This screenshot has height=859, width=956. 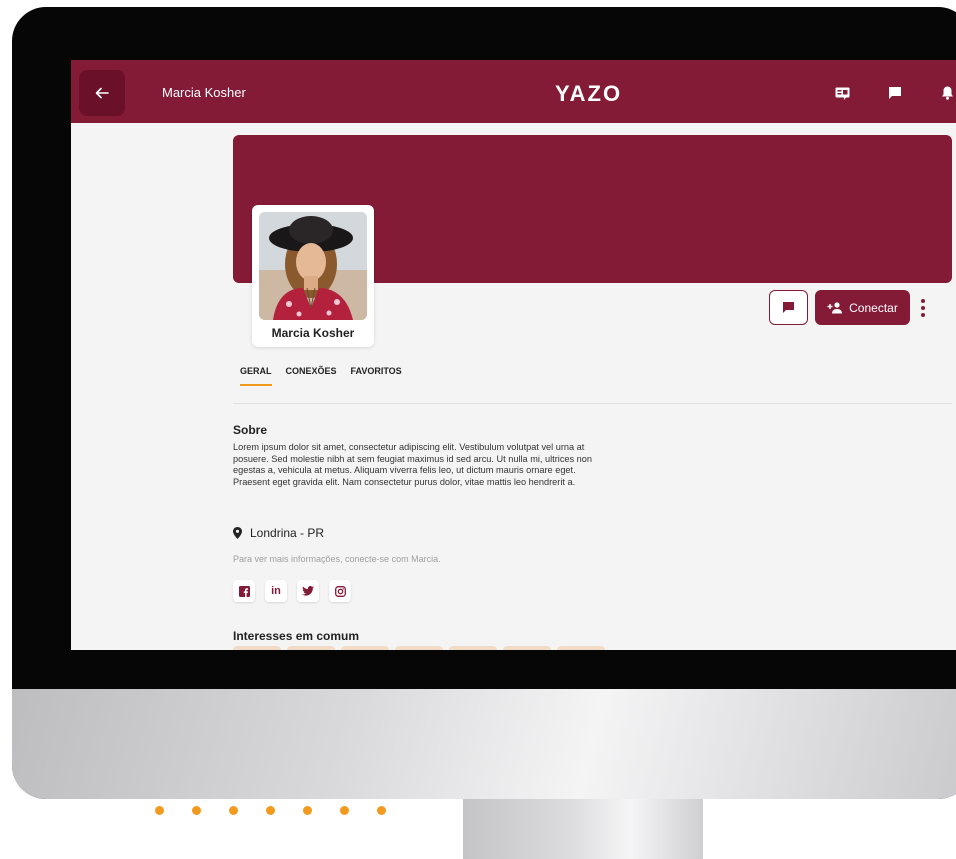 What do you see at coordinates (311, 376) in the screenshot?
I see `tab-conexoes: CONEXÕES` at bounding box center [311, 376].